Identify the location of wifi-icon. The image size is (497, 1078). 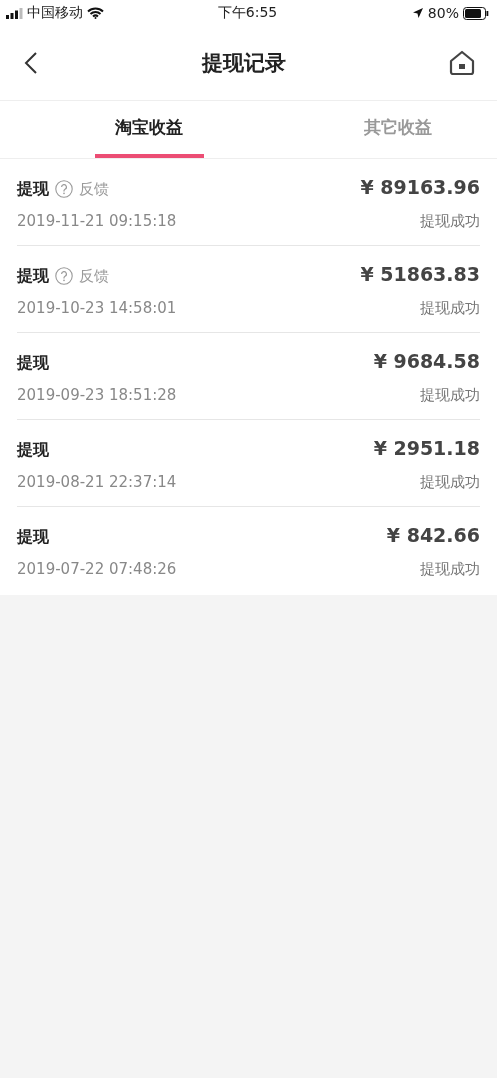
(95, 13).